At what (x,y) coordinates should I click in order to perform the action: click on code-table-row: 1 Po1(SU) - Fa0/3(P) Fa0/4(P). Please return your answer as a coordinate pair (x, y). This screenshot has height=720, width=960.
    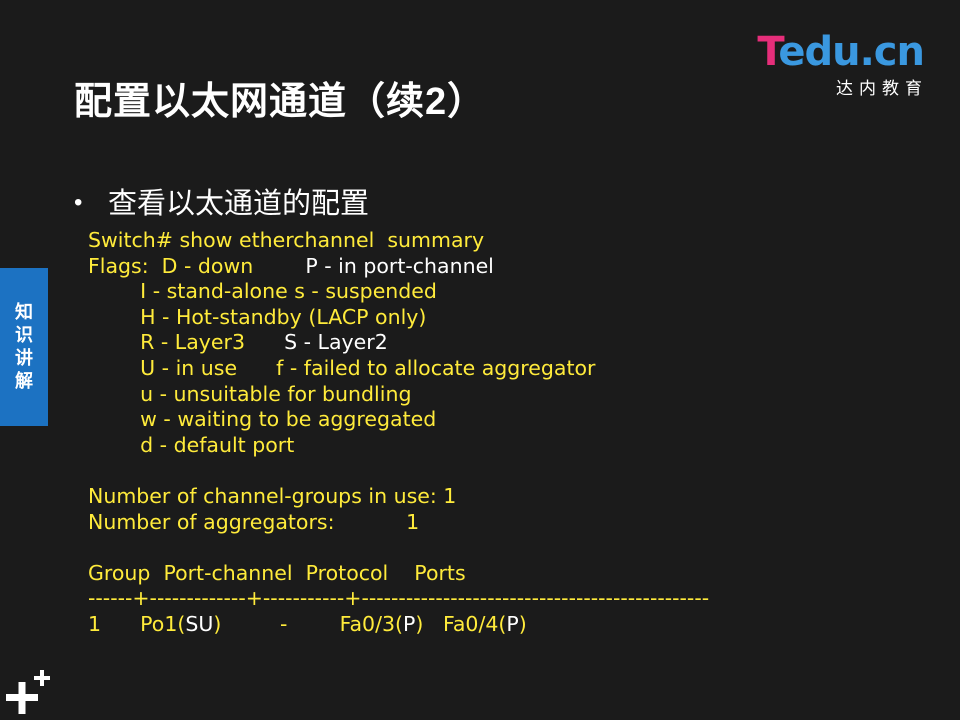
    Looking at the image, I should click on (398, 625).